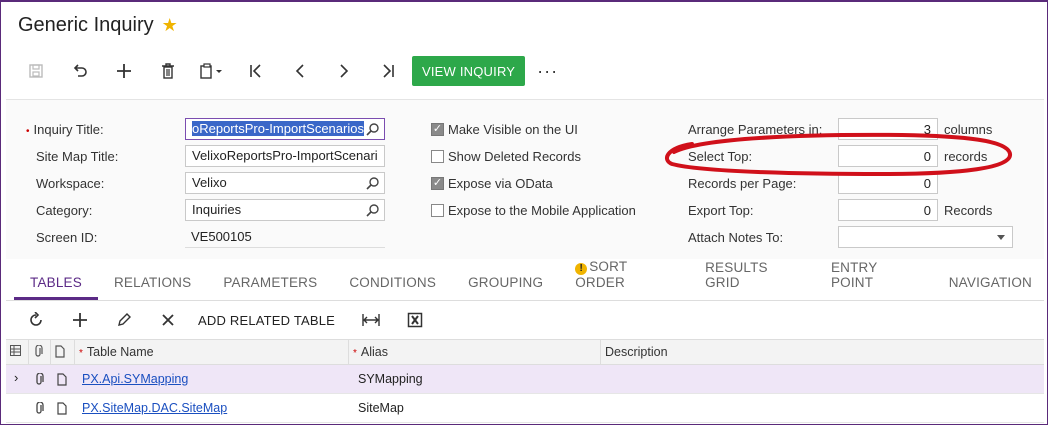  I want to click on category-input: Inquiries, so click(285, 210).